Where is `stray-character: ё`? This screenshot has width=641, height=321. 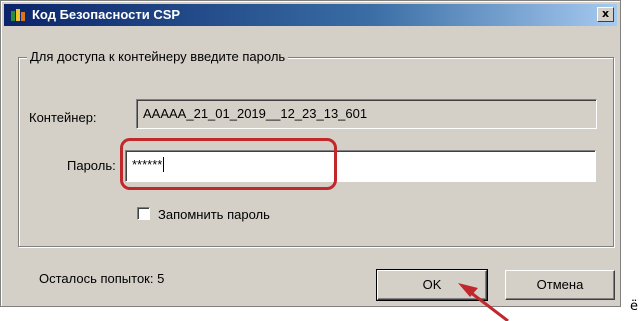 stray-character: ё is located at coordinates (634, 306).